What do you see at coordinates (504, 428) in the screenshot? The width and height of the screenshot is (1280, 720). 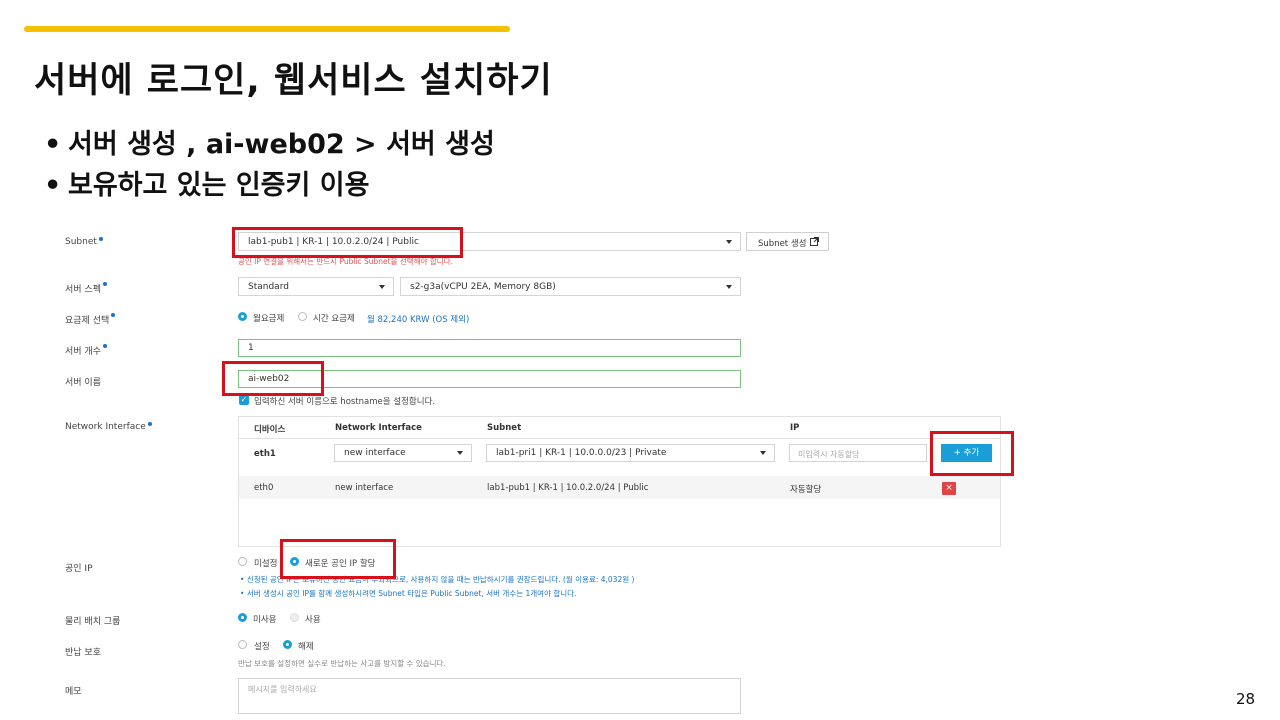 I see `column-header: Subnet` at bounding box center [504, 428].